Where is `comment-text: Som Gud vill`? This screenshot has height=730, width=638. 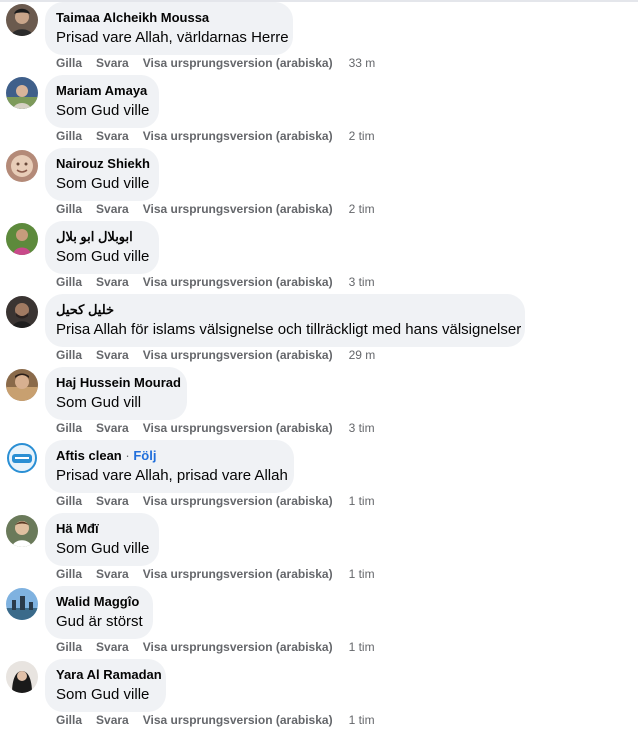
comment-text: Som Gud vill is located at coordinates (99, 402).